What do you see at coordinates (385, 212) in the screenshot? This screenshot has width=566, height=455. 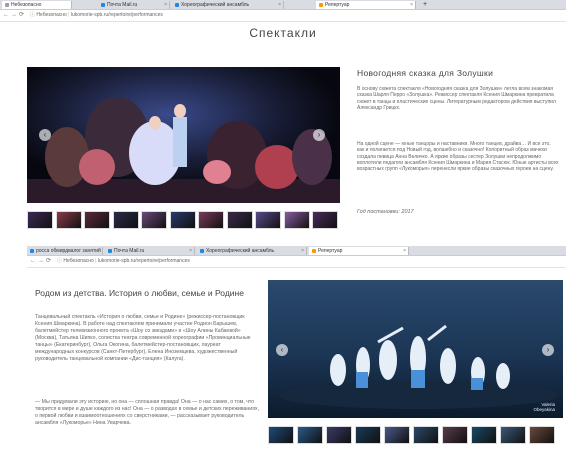 I see `show1-year: Год постановки: 2017` at bounding box center [385, 212].